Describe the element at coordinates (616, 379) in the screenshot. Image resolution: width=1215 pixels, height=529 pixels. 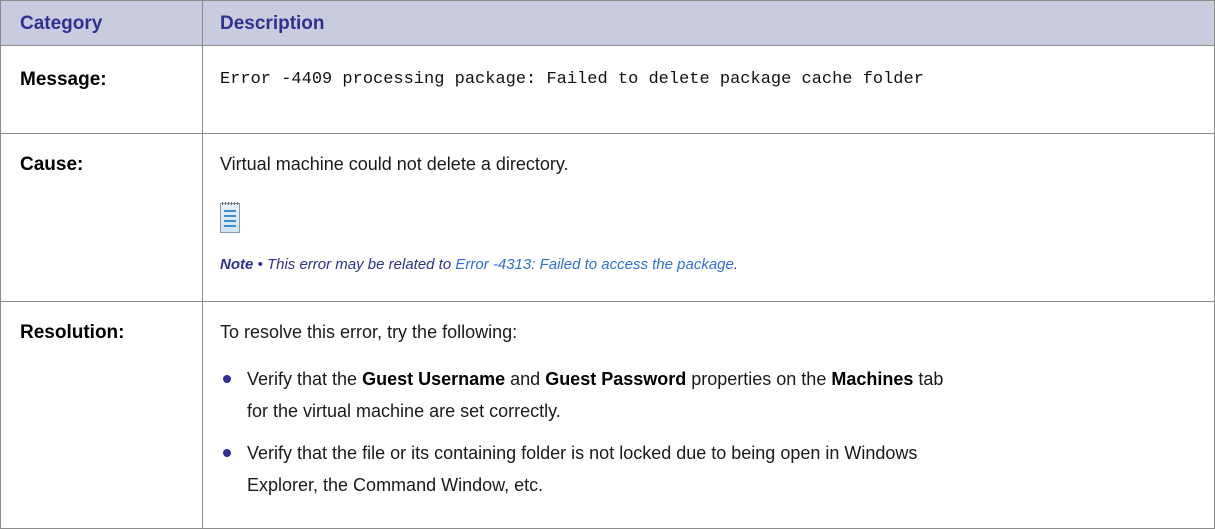
I see `guest-password-term: Guest Password` at that location.